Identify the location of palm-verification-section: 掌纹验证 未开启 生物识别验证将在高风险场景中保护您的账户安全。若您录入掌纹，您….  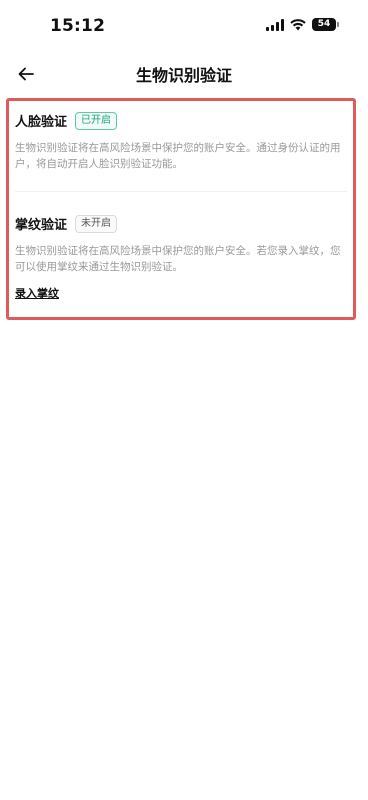
(181, 257).